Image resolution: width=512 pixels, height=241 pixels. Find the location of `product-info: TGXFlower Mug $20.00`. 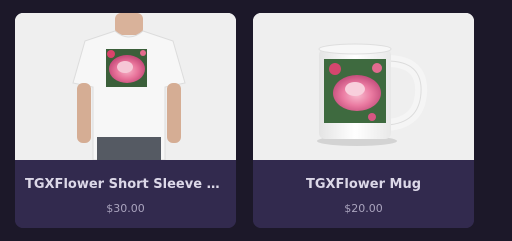

product-info: TGXFlower Mug $20.00 is located at coordinates (363, 194).